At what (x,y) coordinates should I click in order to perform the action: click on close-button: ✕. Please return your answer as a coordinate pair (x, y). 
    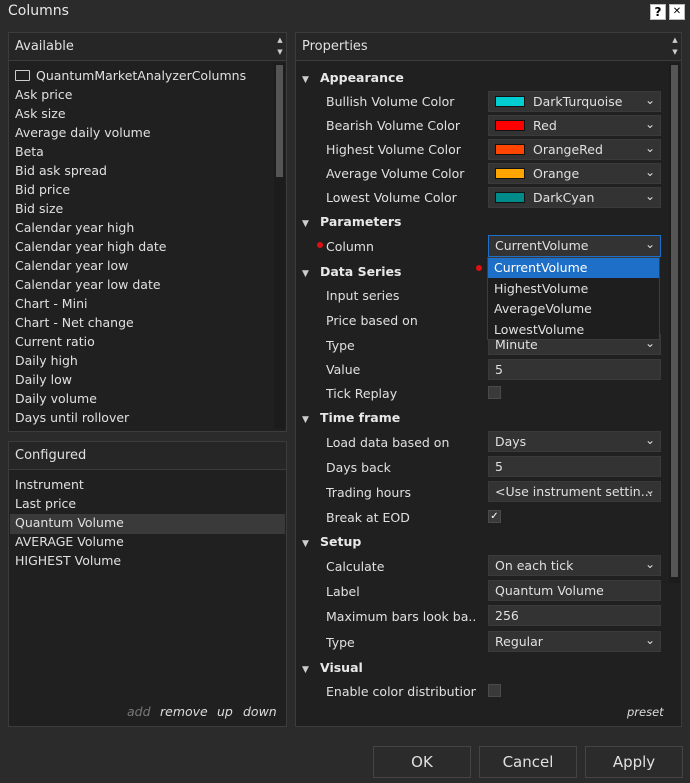
    Looking at the image, I should click on (677, 12).